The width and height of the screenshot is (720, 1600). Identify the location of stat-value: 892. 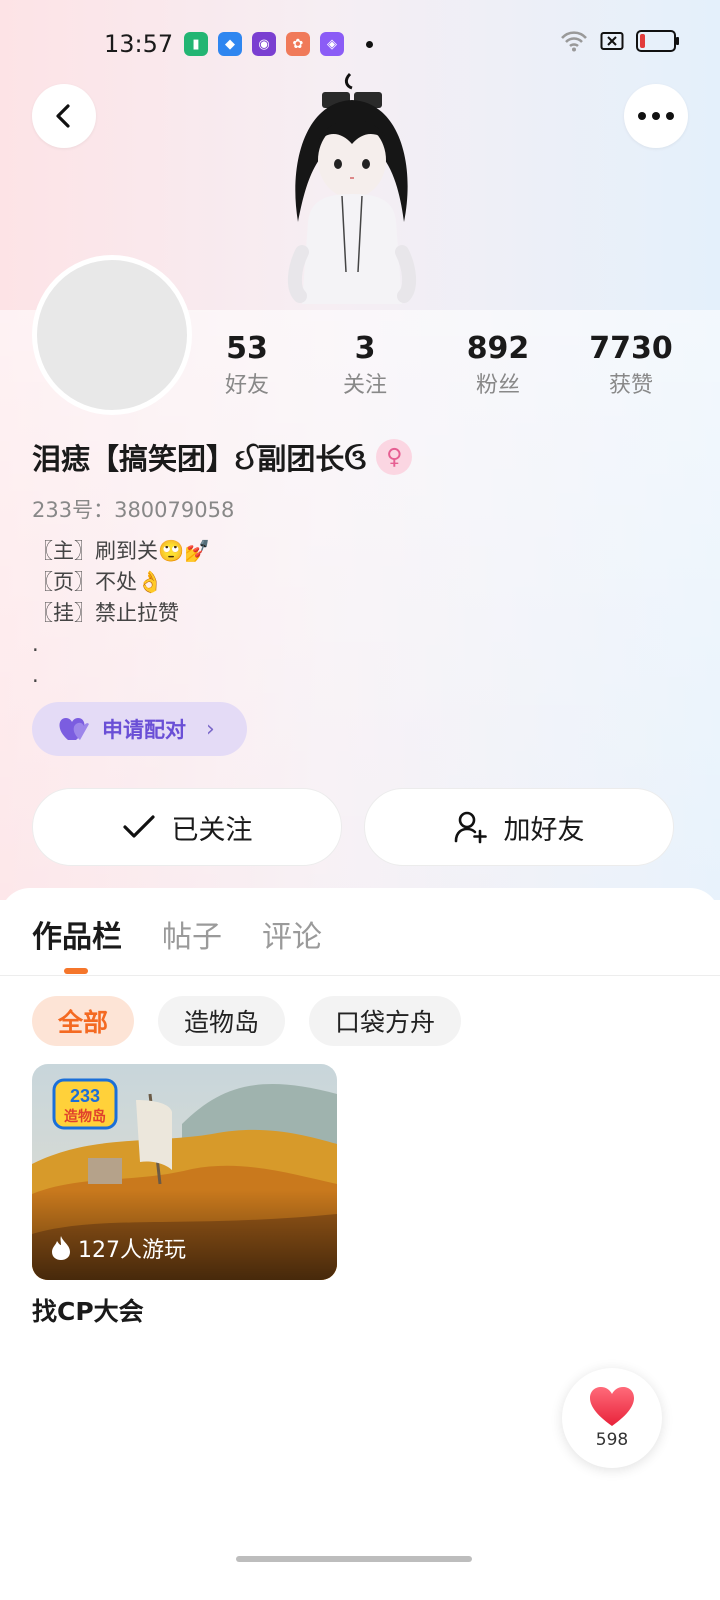
(498, 348).